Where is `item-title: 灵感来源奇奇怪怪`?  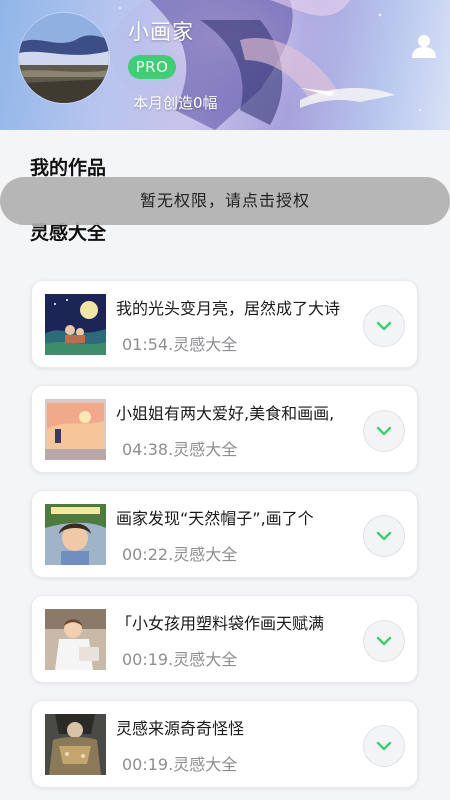
item-title: 灵感来源奇奇怪怪 is located at coordinates (180, 728).